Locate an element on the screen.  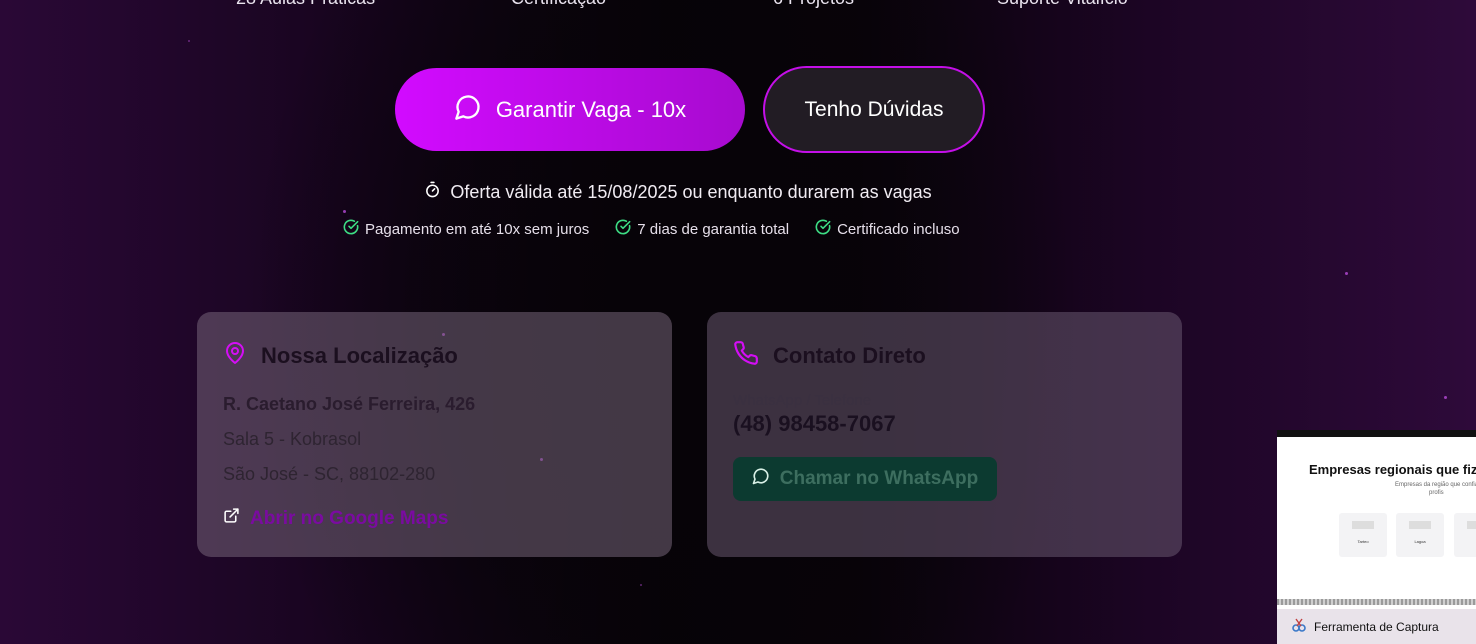
guarantee-item: Pagamento em até 10x sem juros is located at coordinates (466, 229).